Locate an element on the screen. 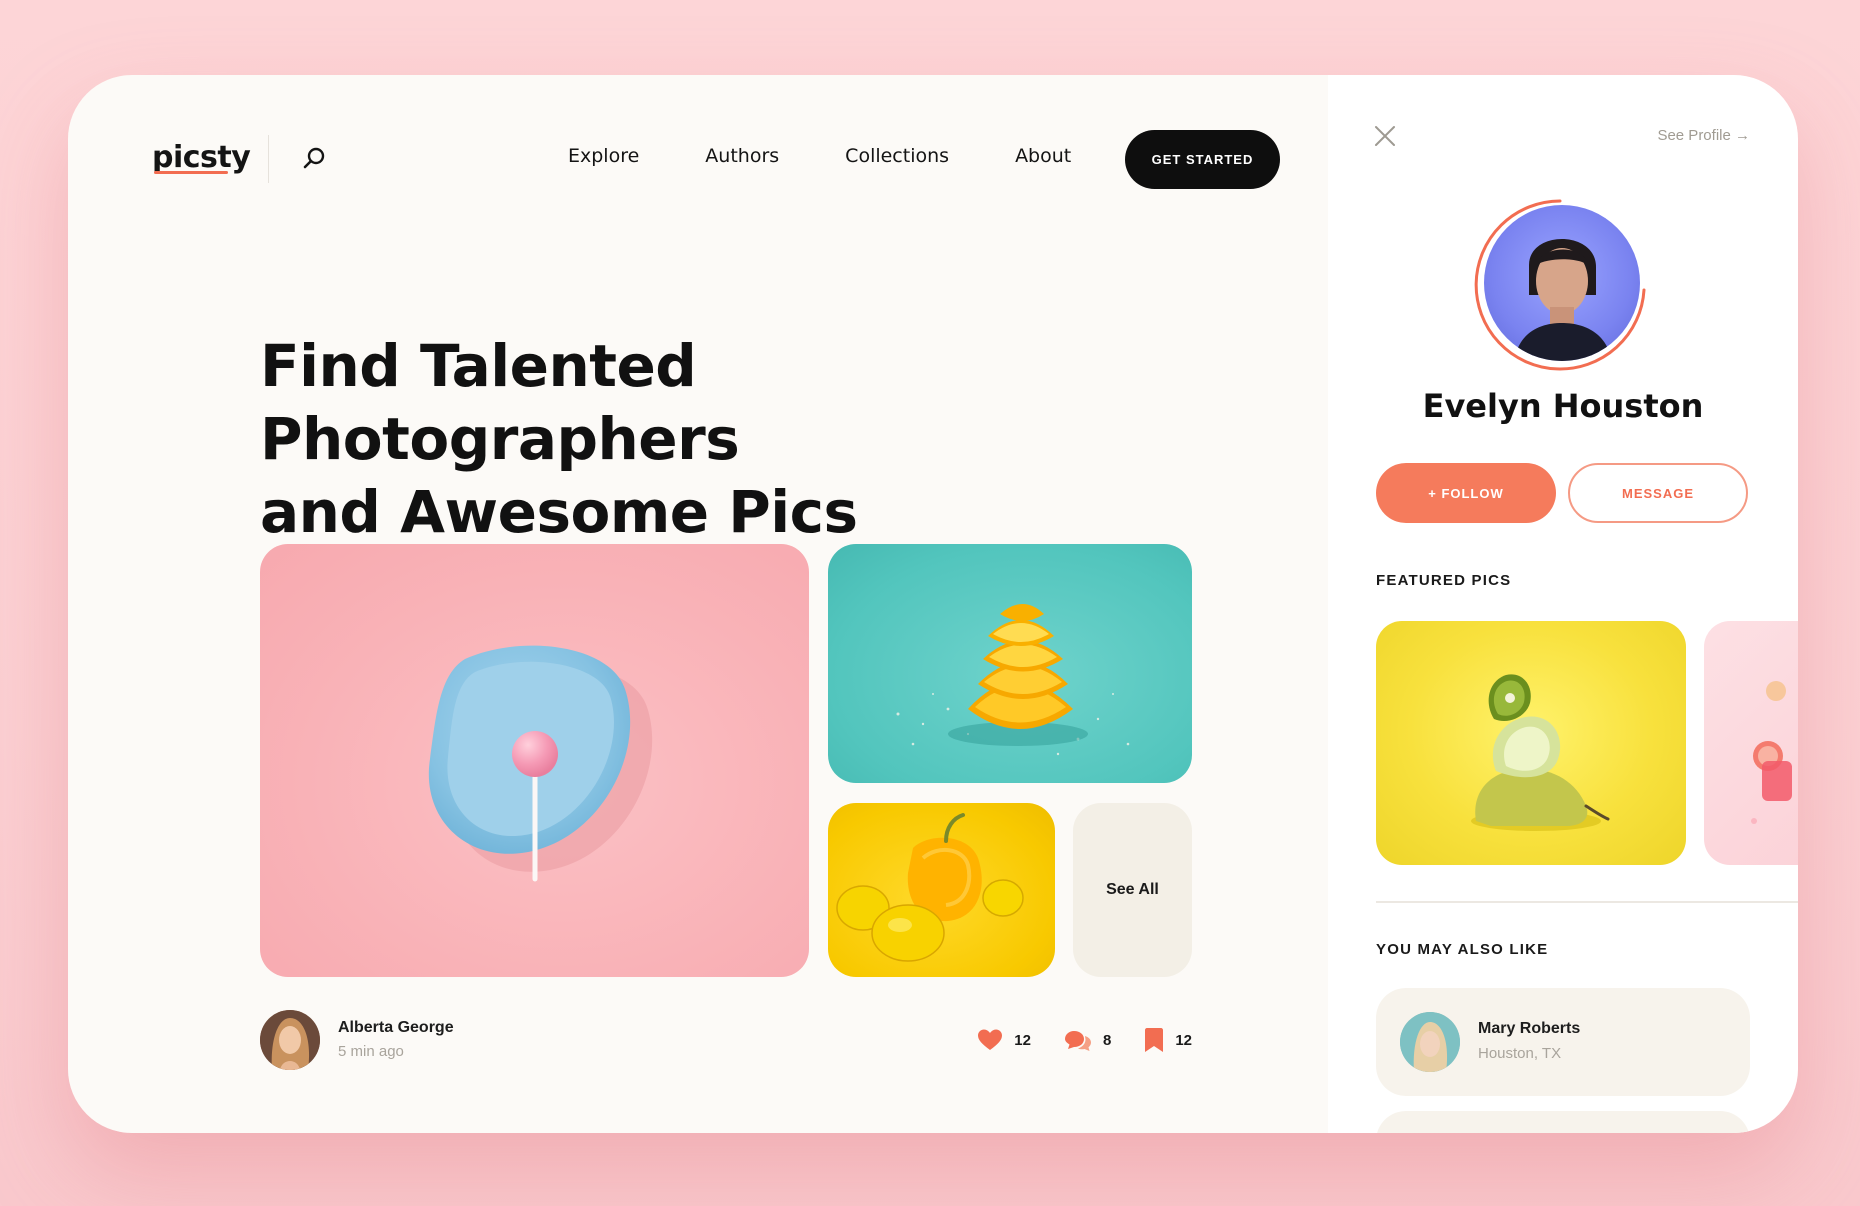  featured-photo-drinks is located at coordinates (1751, 743).